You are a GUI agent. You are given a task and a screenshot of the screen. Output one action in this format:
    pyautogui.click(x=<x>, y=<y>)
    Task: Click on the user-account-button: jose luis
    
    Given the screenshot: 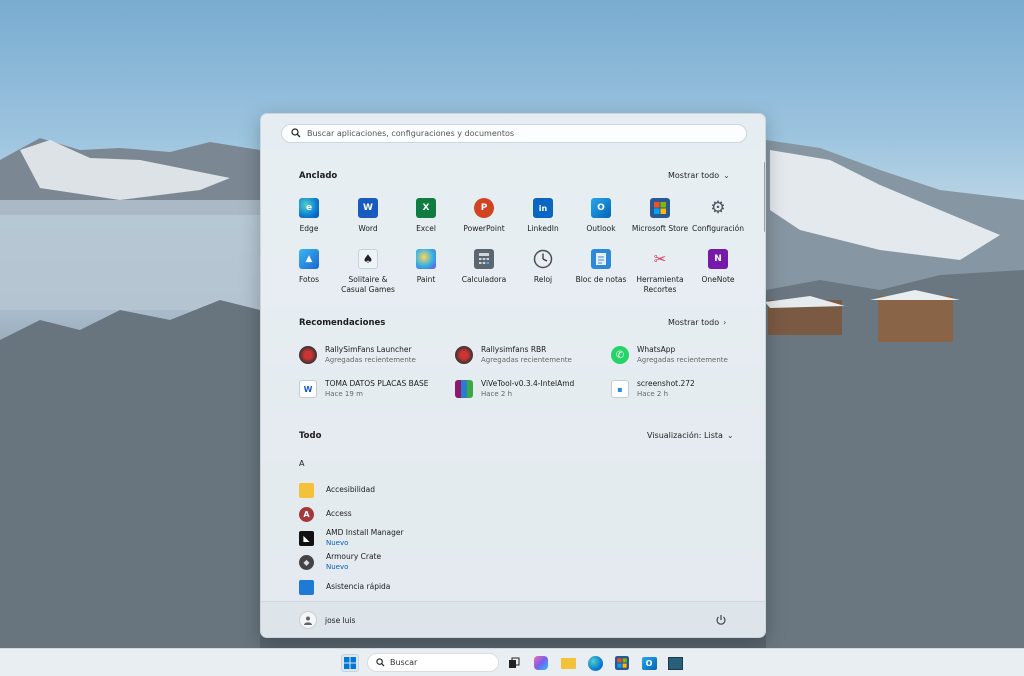 What is the action you would take?
    pyautogui.click(x=327, y=620)
    